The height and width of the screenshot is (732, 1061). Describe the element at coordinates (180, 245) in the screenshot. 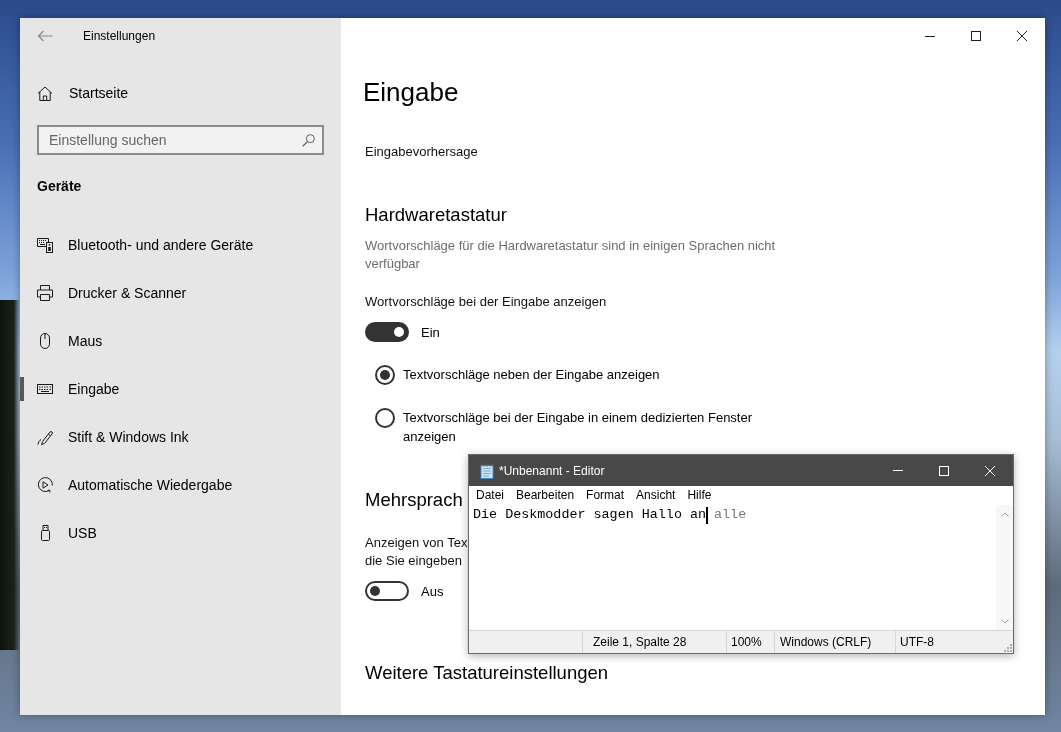

I see `nav-item: Bluetooth- und andere Geräte` at that location.